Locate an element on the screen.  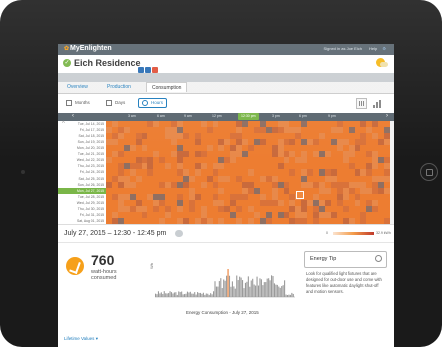
months-button: Months is located at coordinates (78, 103).